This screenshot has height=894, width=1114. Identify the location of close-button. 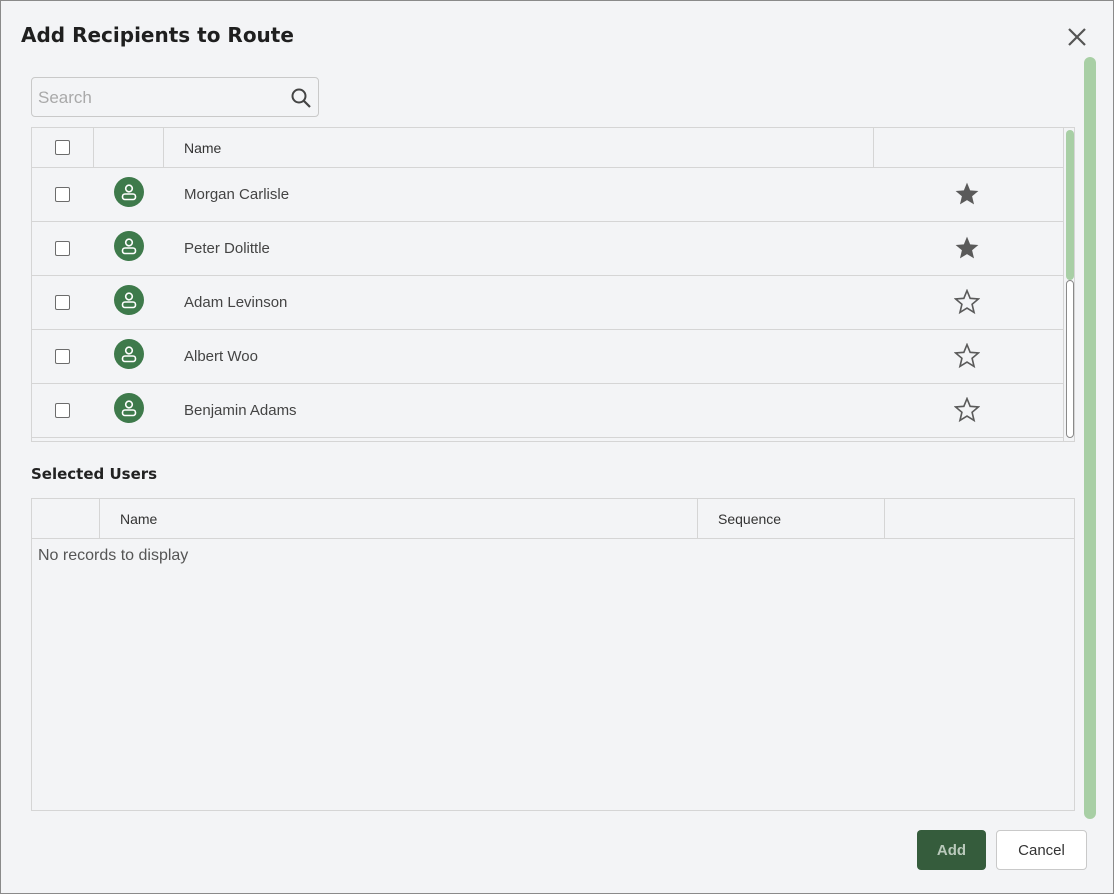
(1077, 37).